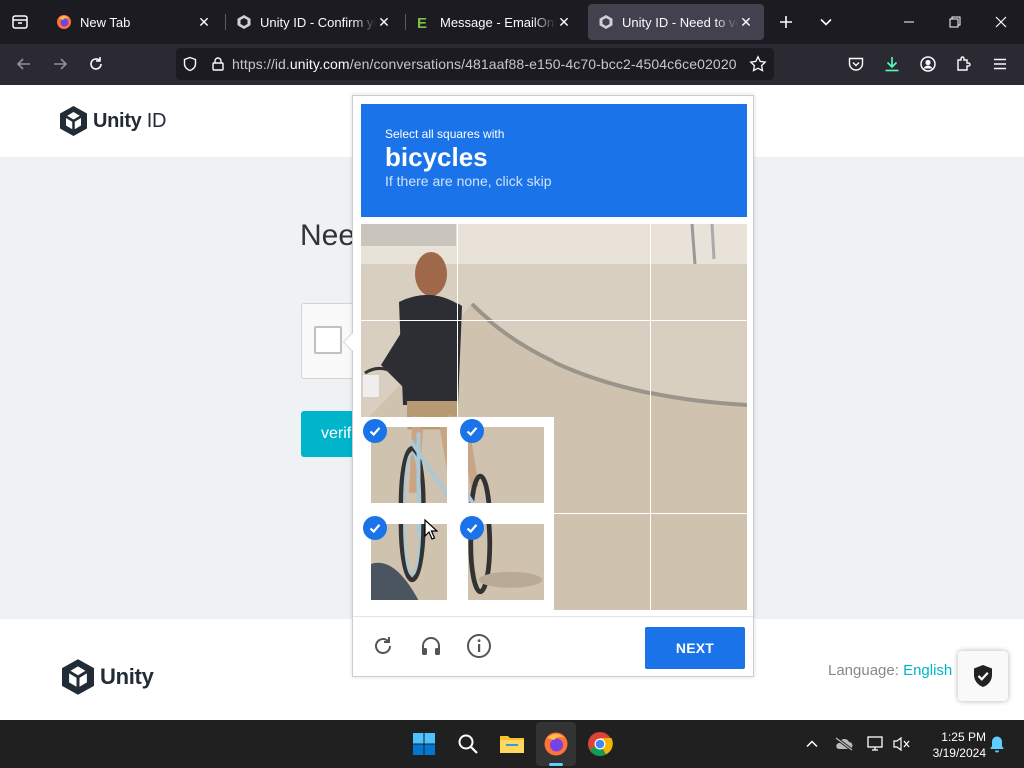 The height and width of the screenshot is (768, 1024). I want to click on volume-tray-icon, so click(902, 744).